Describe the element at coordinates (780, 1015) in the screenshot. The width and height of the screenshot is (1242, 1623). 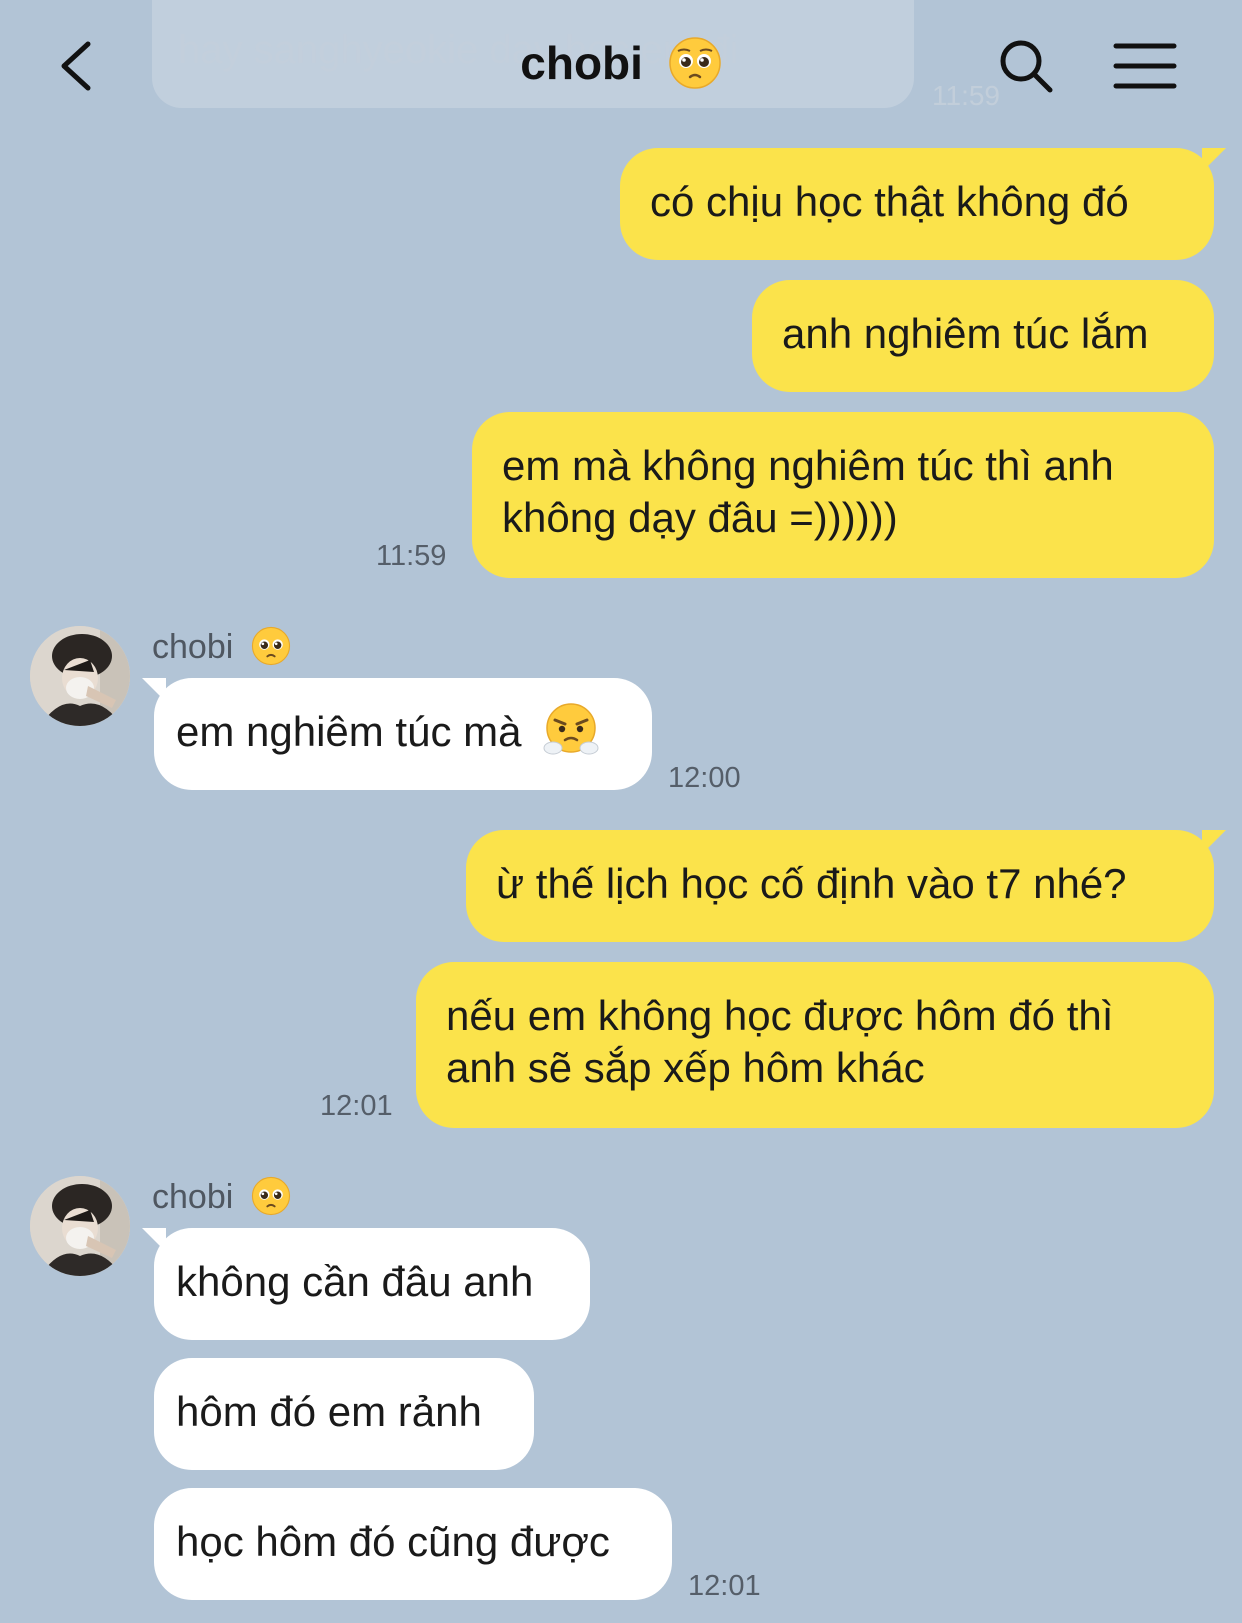
I see `message-text-line: nếu em không học được hôm đó thì` at that location.